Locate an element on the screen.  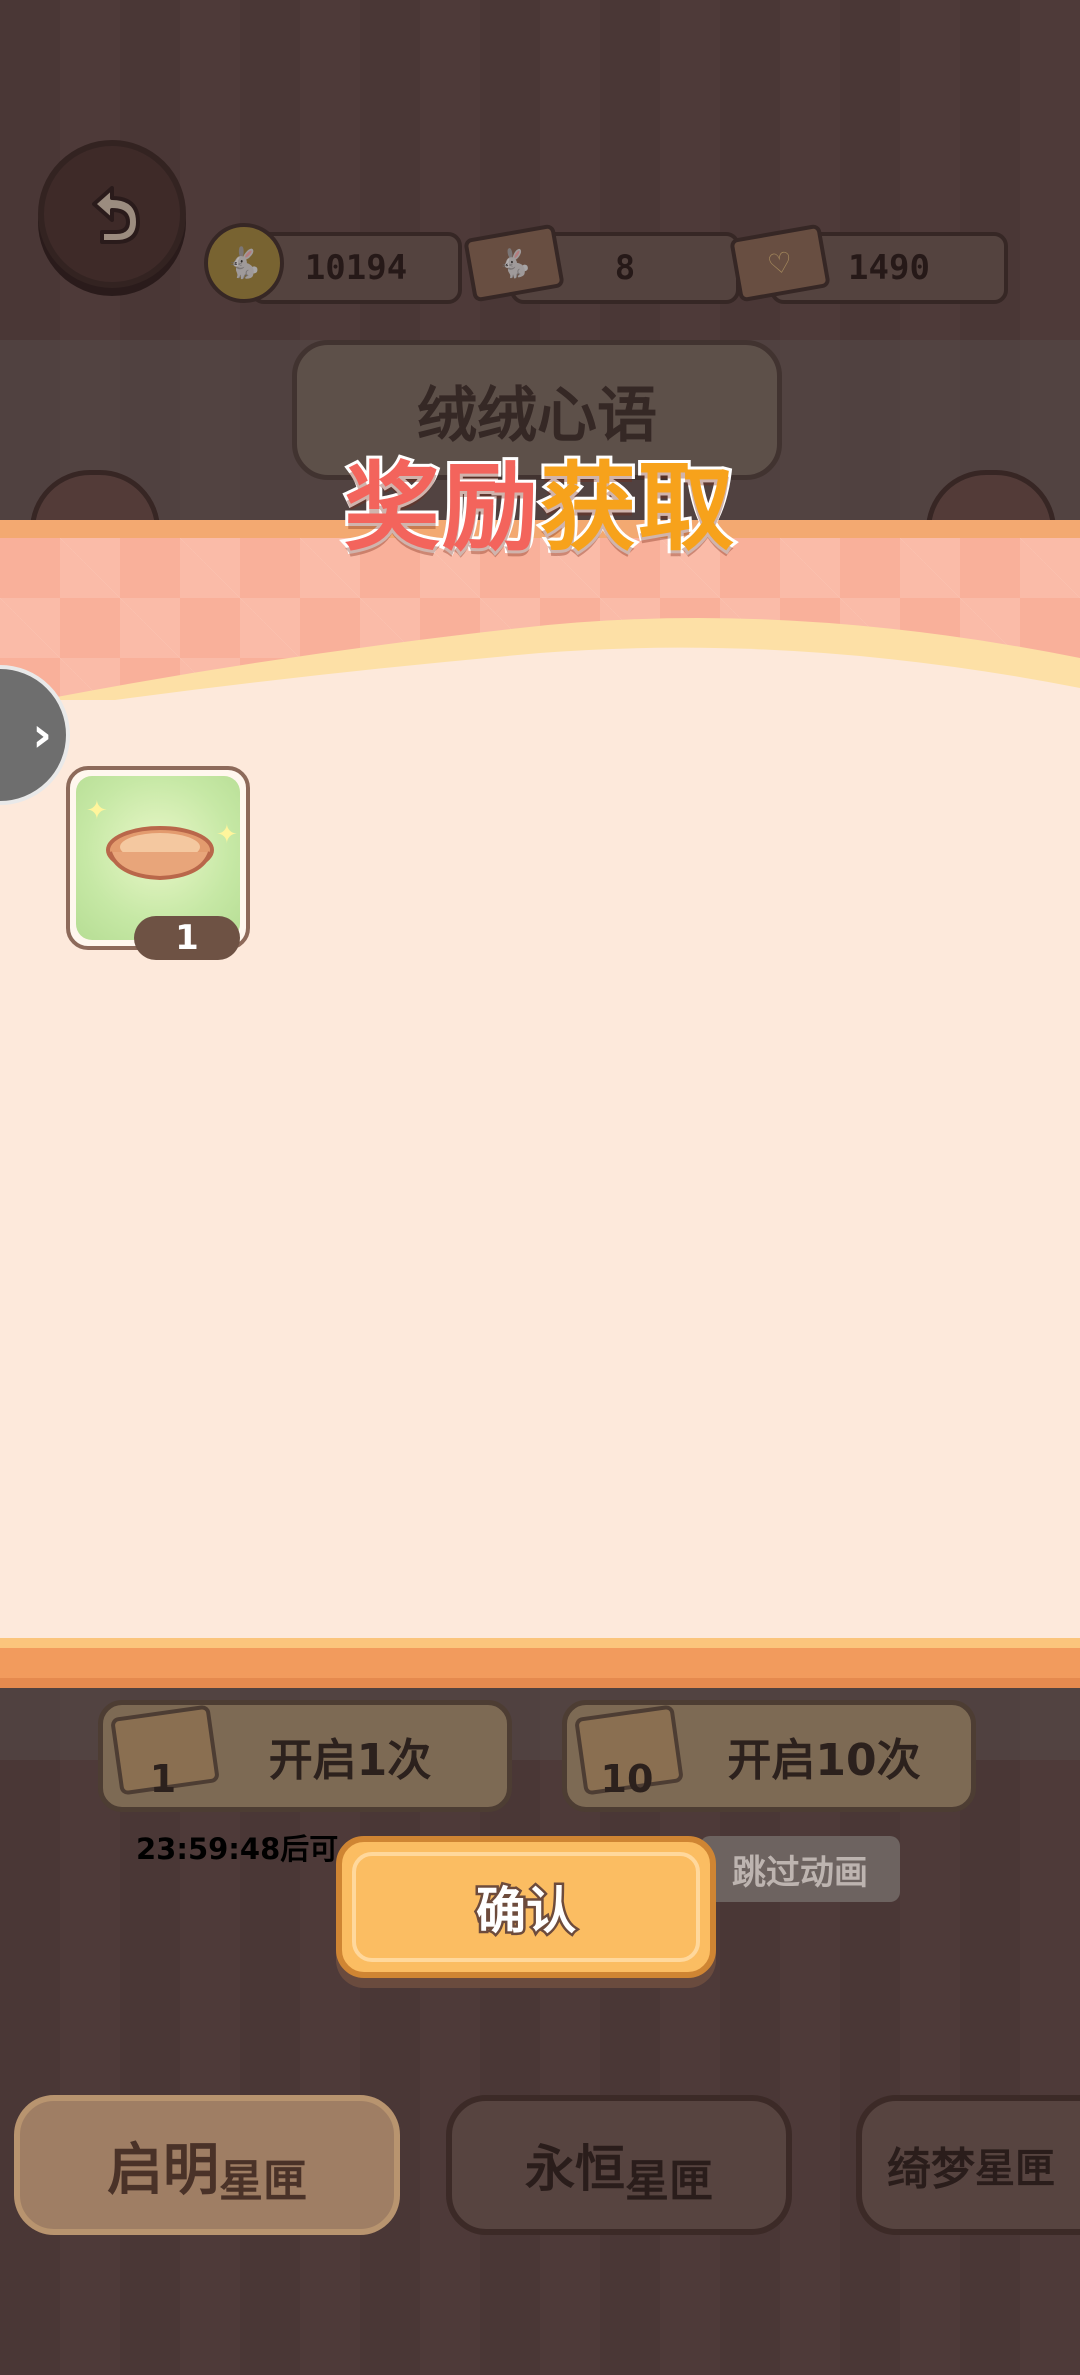
reward-count-badge: 1 is located at coordinates (187, 938).